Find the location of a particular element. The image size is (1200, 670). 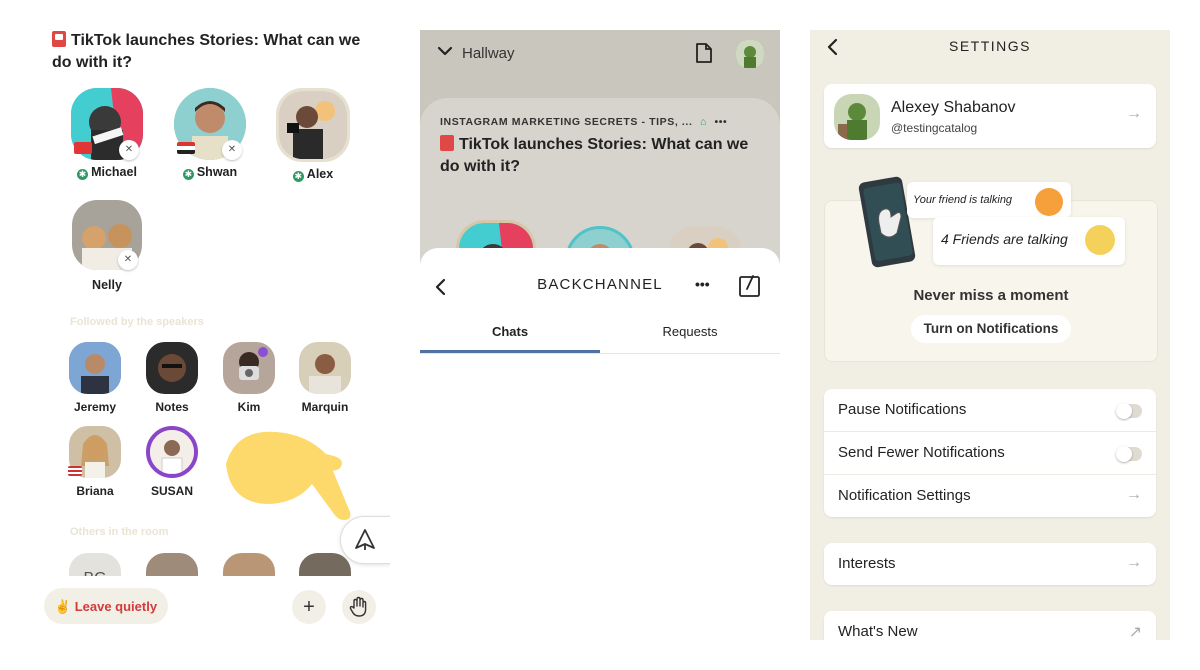

row-label: Interests is located at coordinates (867, 563).